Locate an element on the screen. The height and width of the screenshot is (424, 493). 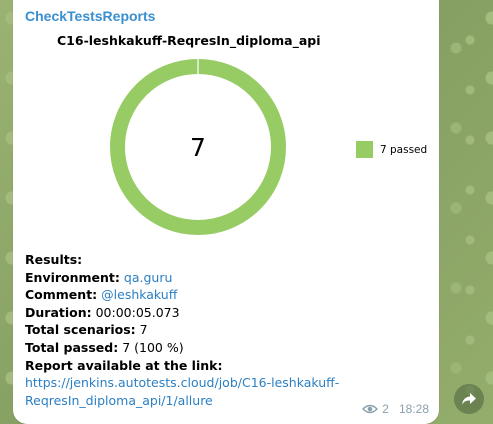
chart-legend: 7 passed is located at coordinates (391, 149).